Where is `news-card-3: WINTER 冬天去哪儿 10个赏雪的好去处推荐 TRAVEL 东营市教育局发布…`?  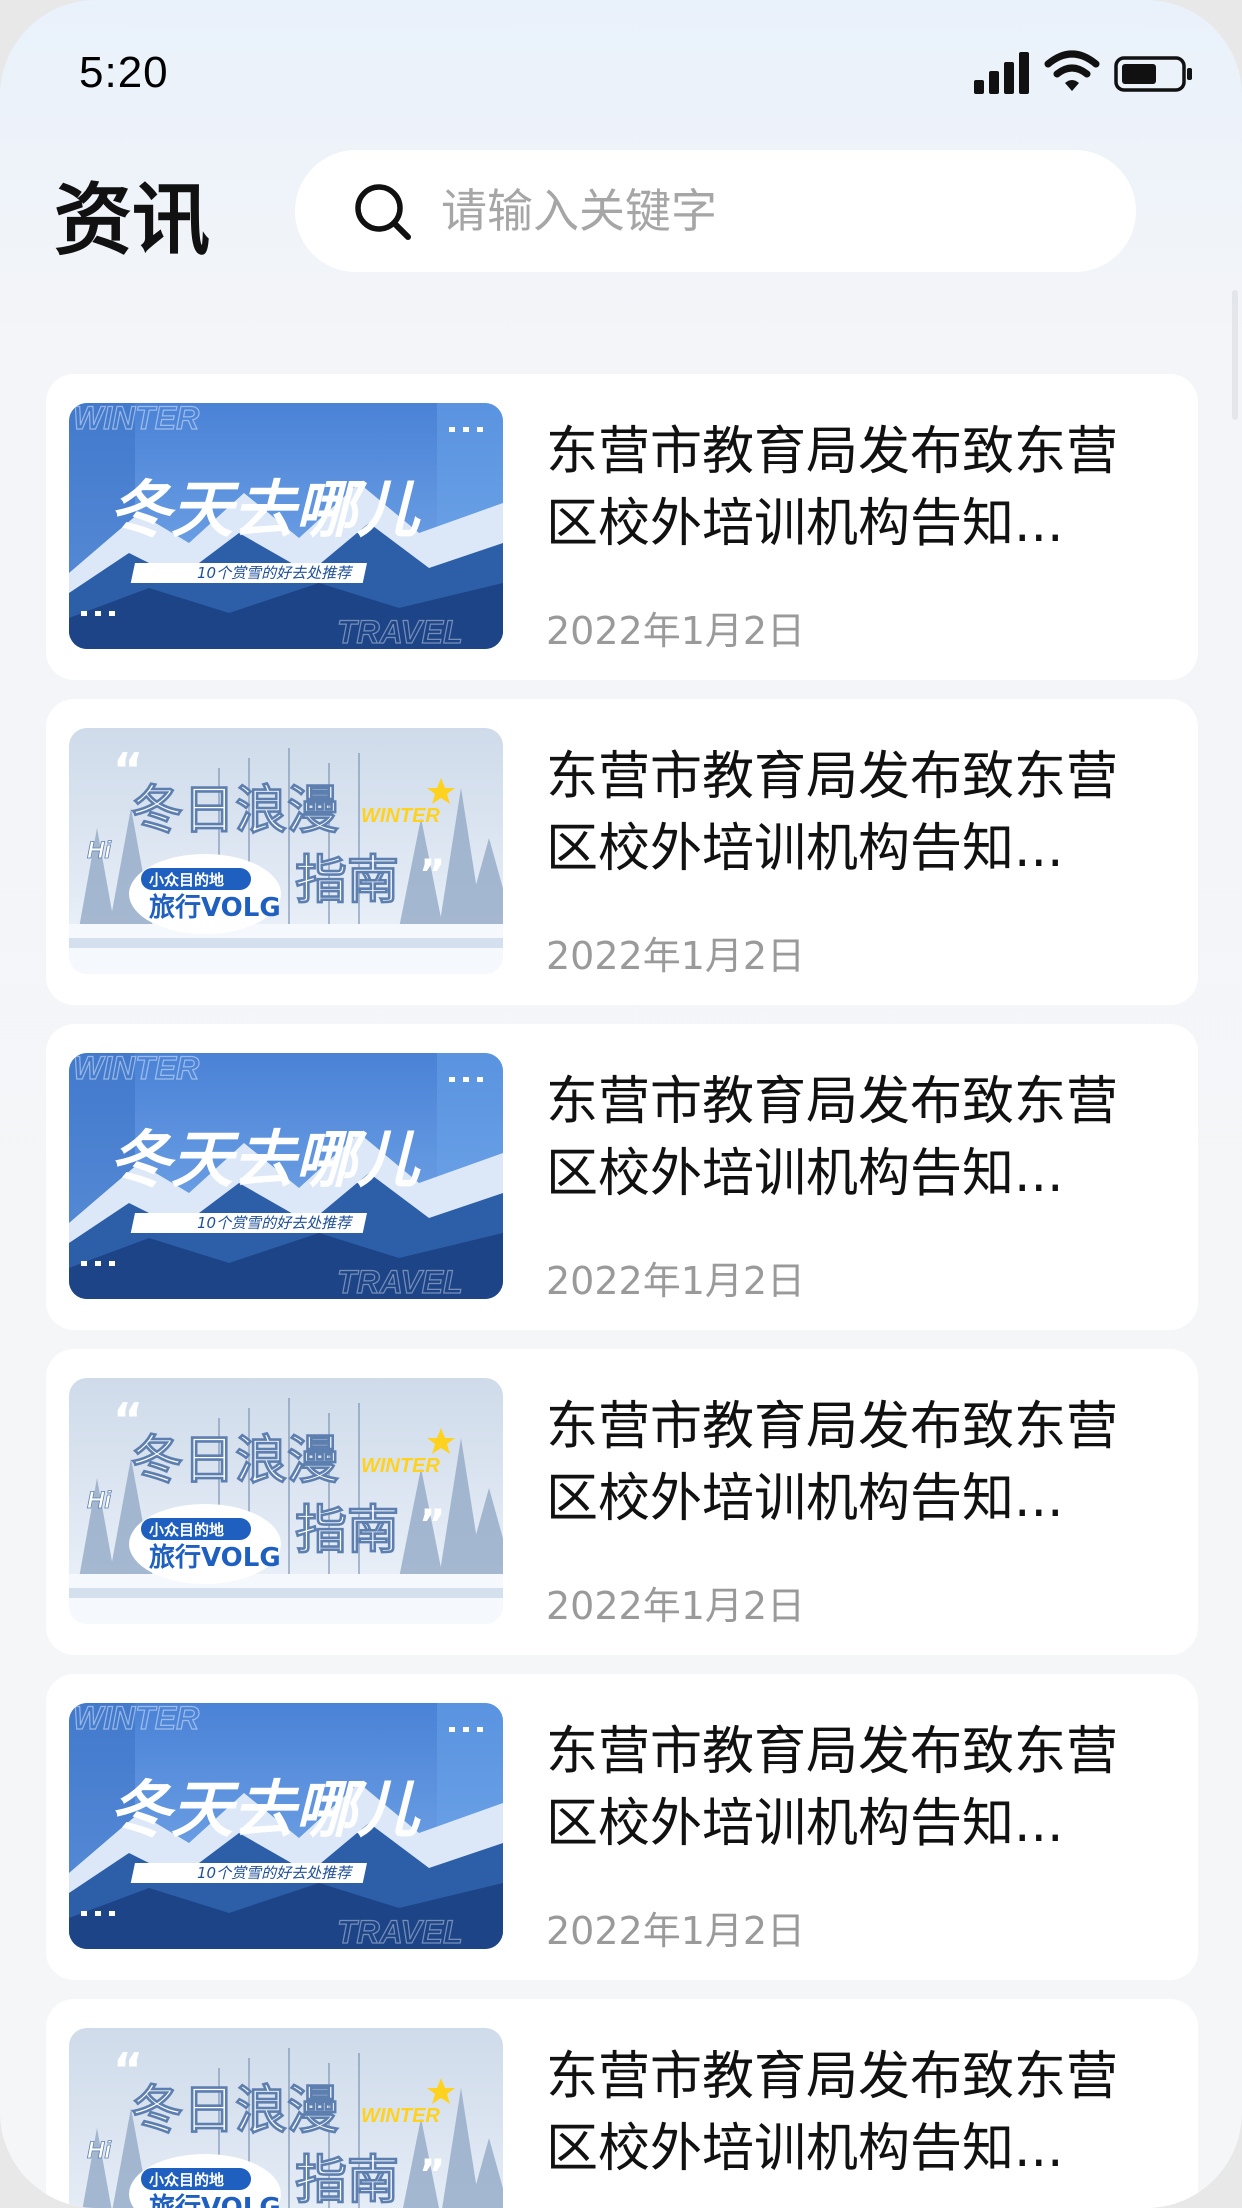 news-card-3: WINTER 冬天去哪儿 10个赏雪的好去处推荐 TRAVEL 东营市教育局发布… is located at coordinates (622, 1177).